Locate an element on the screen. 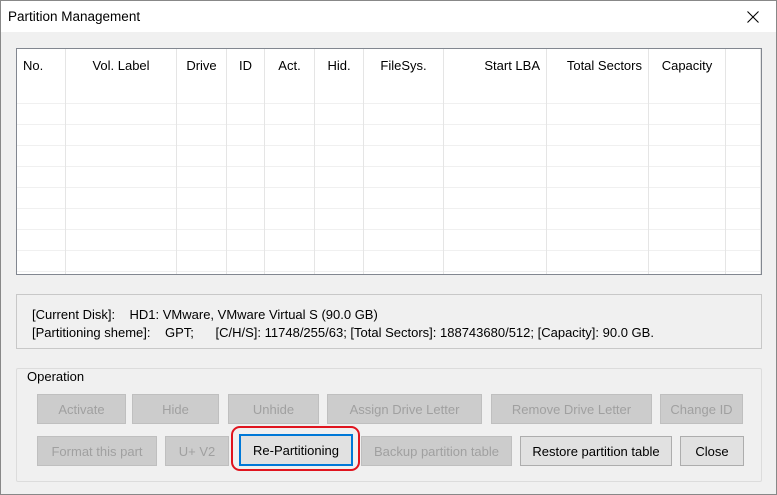  format-this-part-button: Format this part is located at coordinates (97, 451).